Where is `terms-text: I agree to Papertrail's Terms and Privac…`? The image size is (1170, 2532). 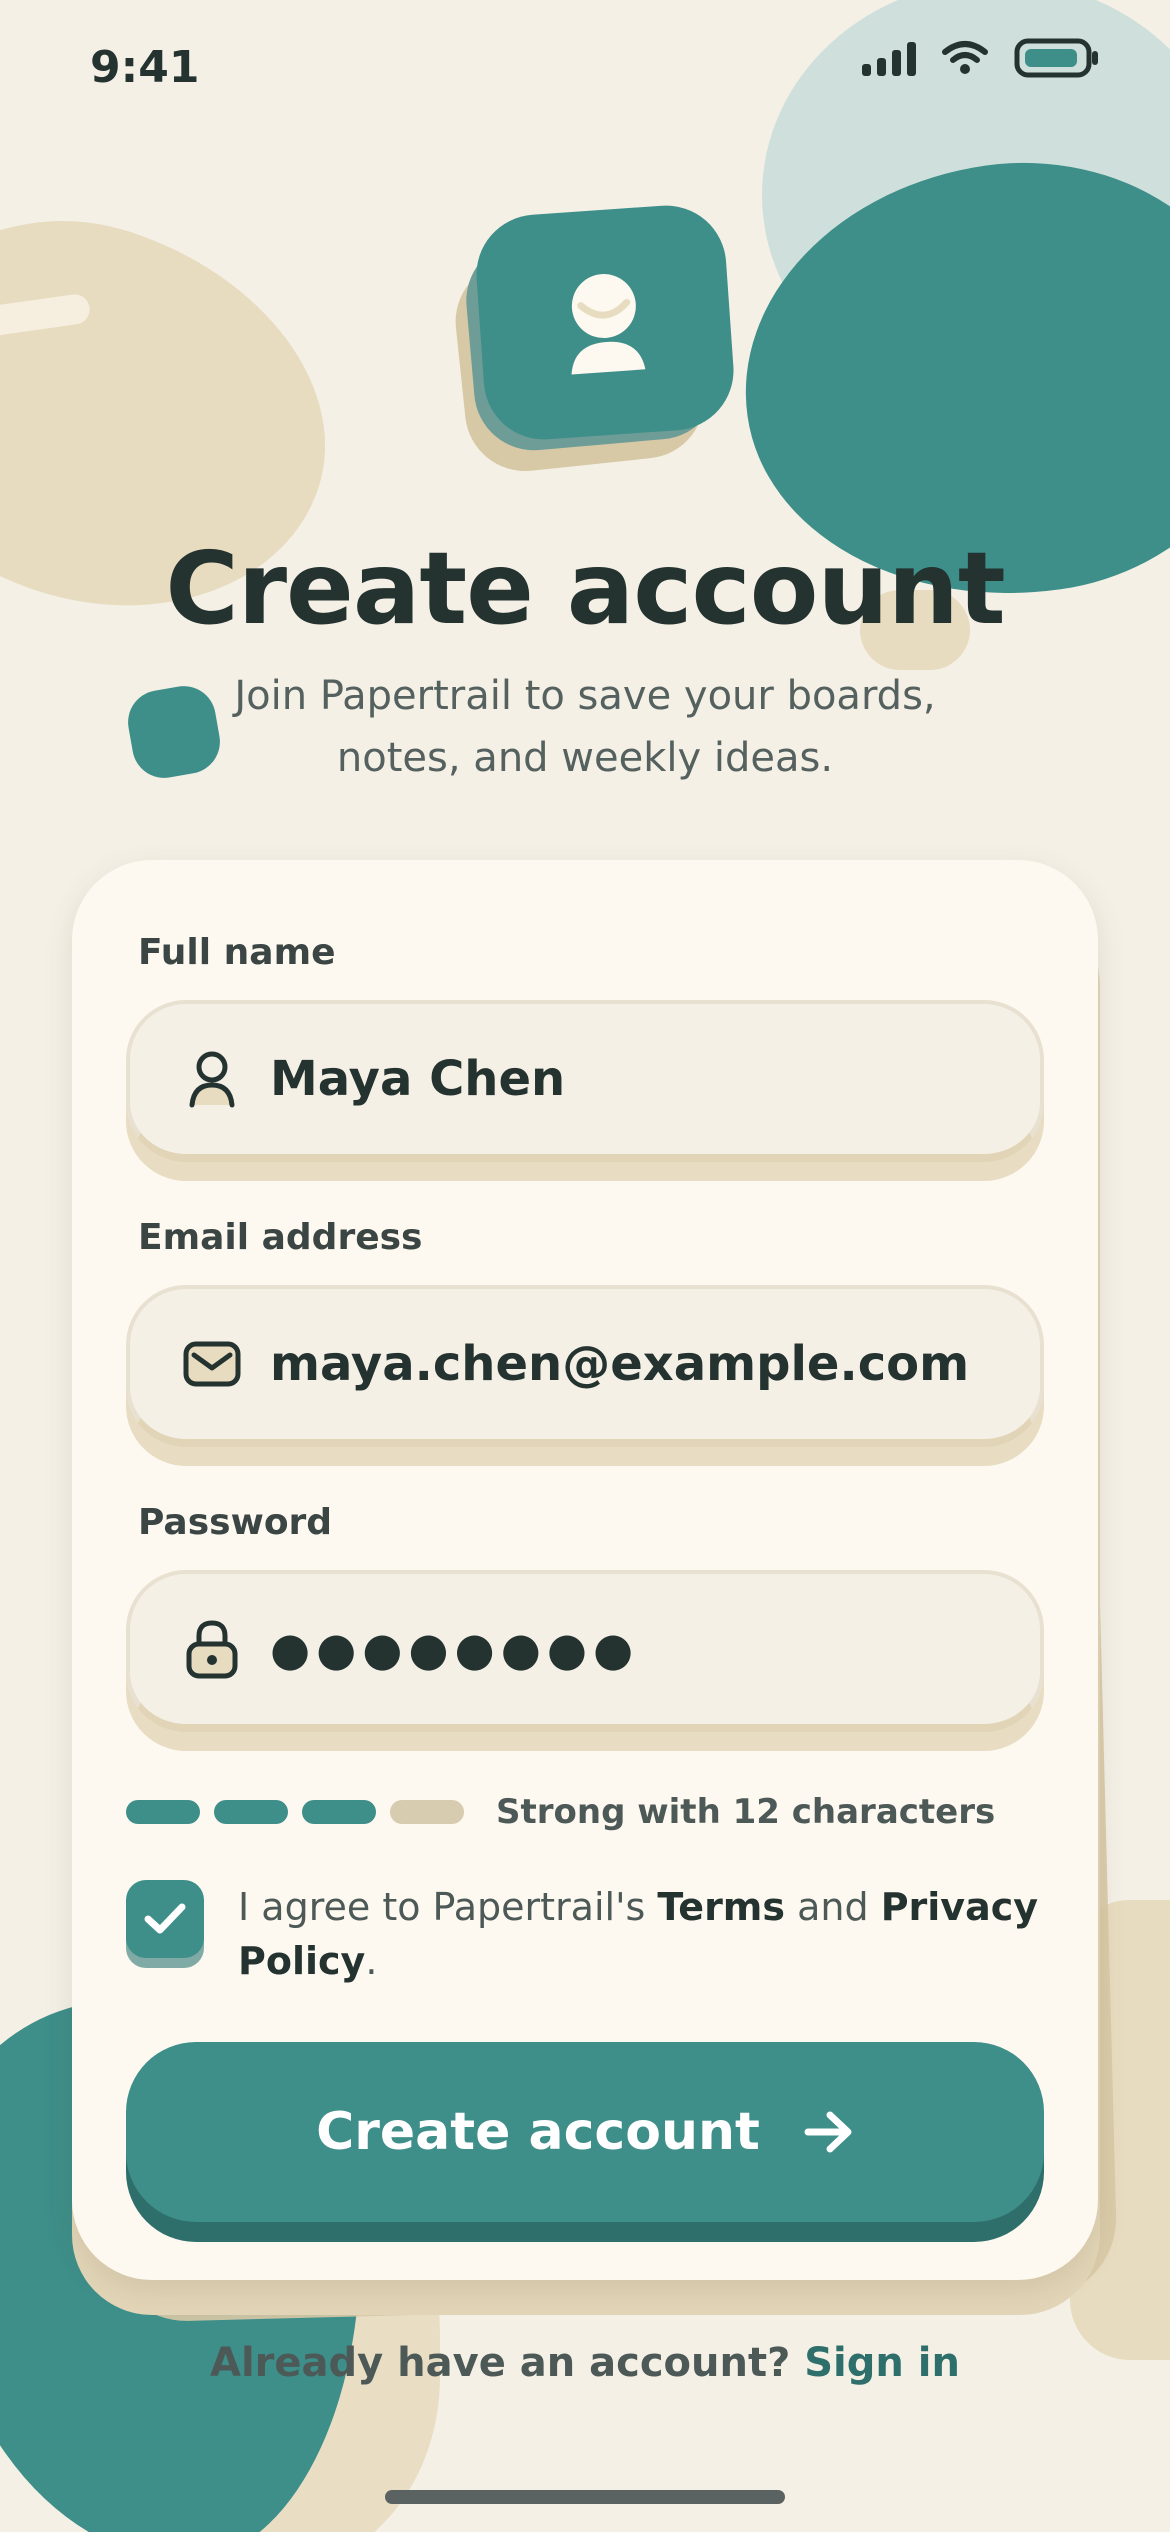 terms-text: I agree to Papertrail's Terms and Privac… is located at coordinates (638, 1934).